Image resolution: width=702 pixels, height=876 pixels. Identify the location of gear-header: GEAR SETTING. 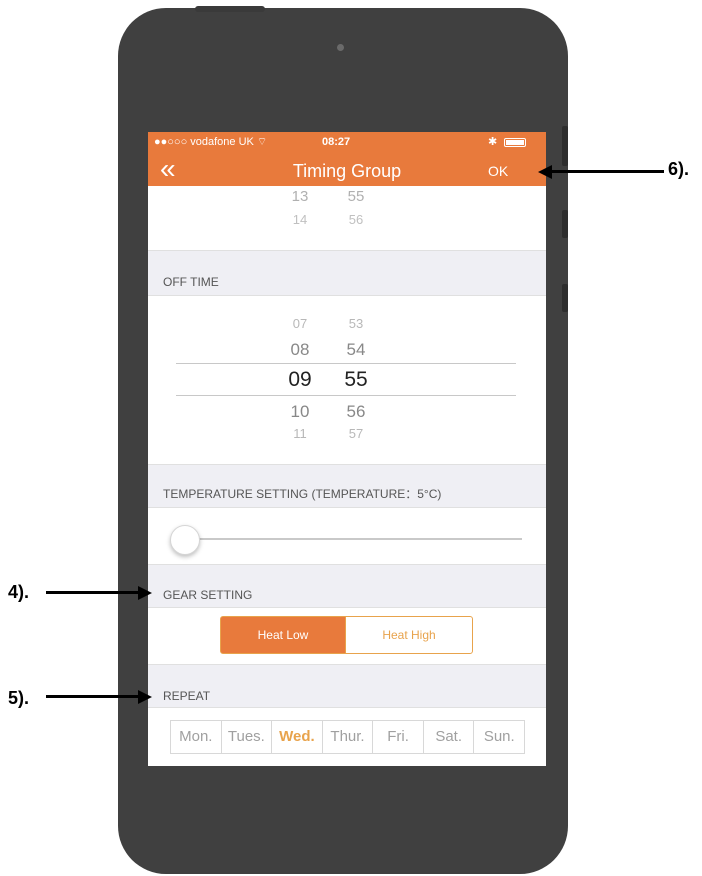
(347, 586).